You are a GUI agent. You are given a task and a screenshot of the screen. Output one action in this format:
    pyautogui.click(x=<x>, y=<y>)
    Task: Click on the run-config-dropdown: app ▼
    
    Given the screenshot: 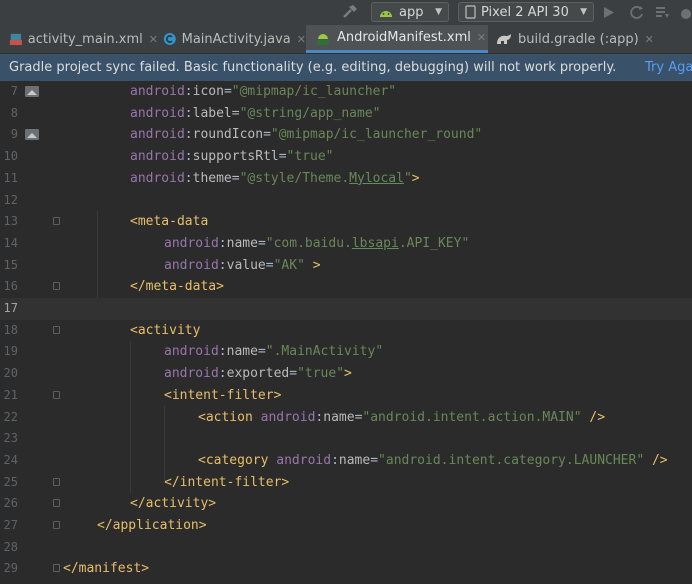 What is the action you would take?
    pyautogui.click(x=410, y=12)
    